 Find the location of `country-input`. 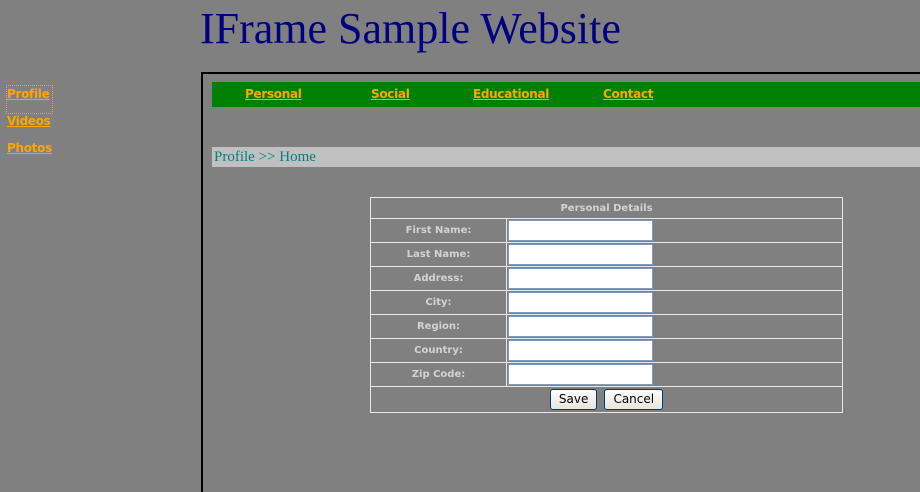

country-input is located at coordinates (580, 350).